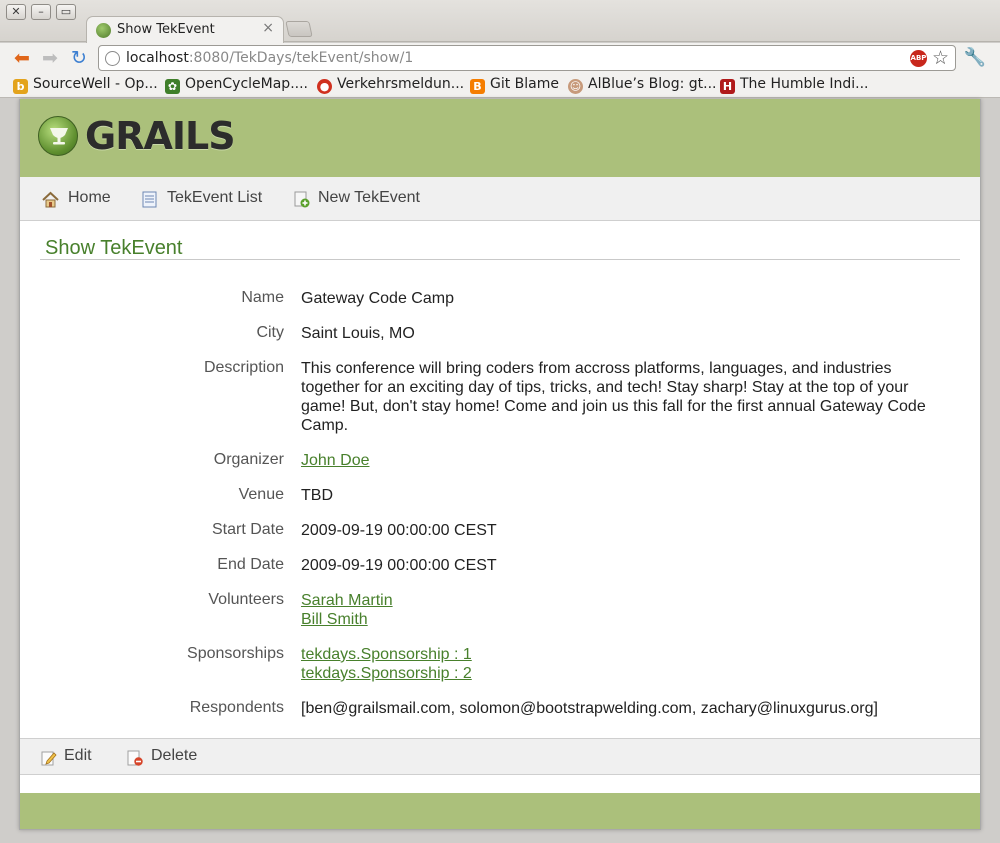  I want to click on avatar-icon: ☺, so click(575, 86).